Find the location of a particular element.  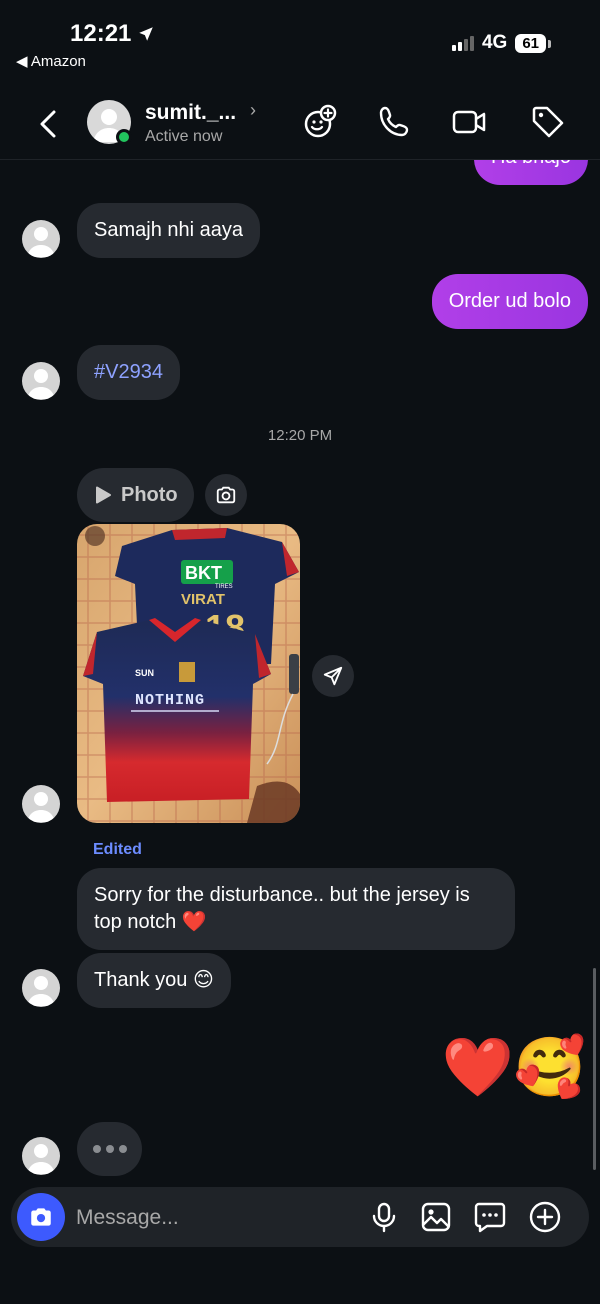

effects-sticker-icon is located at coordinates (320, 122).